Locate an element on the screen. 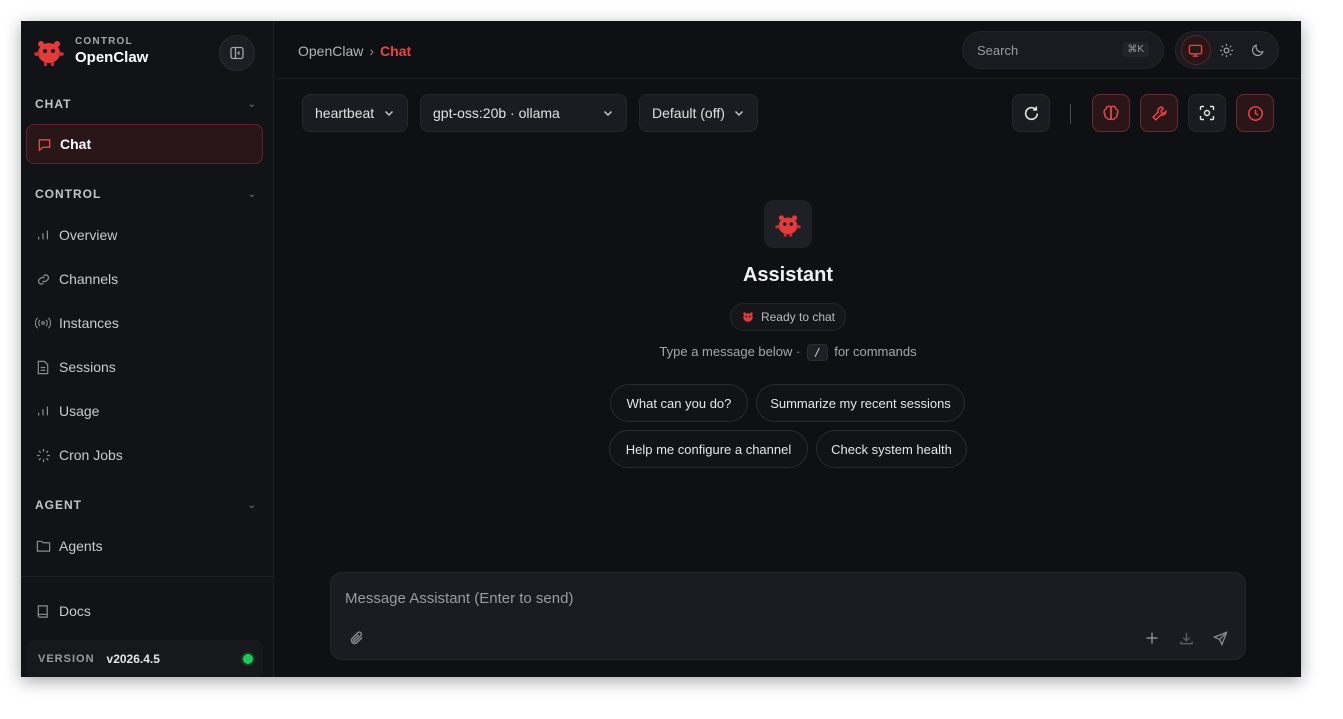  brand-subtitle: CONTROL is located at coordinates (104, 41).